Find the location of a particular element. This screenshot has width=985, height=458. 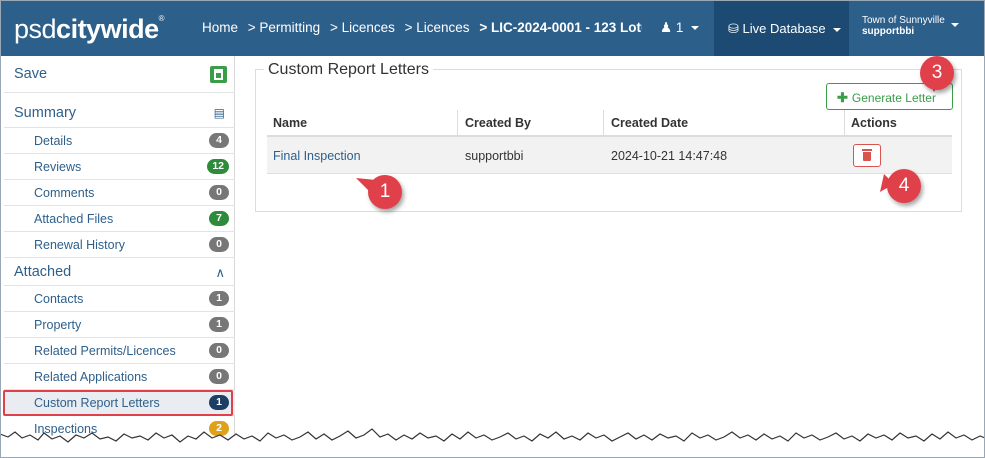

breadcrumb-home: Home is located at coordinates (220, 27).